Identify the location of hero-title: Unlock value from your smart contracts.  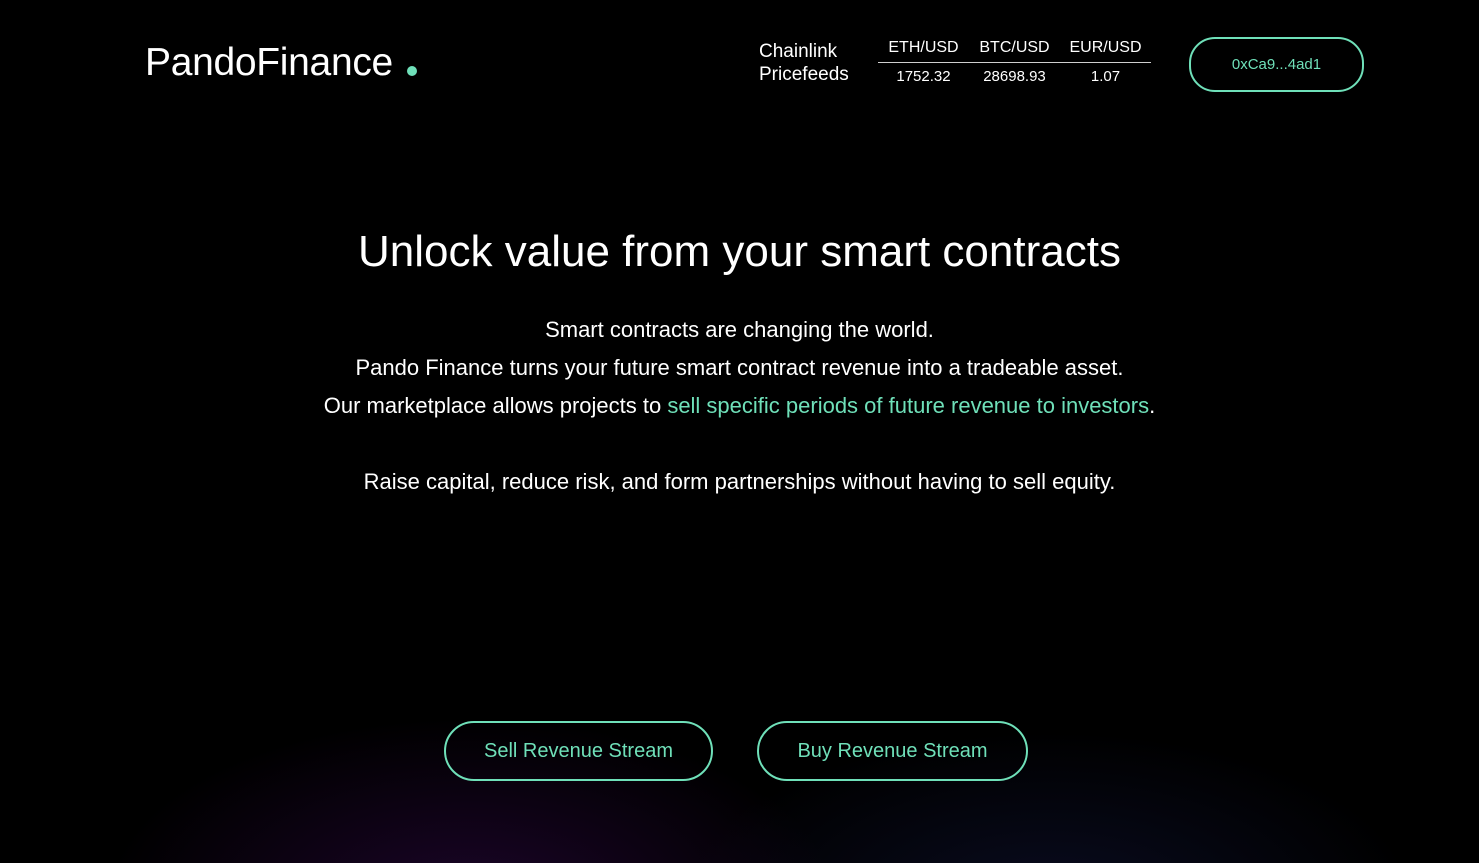
(739, 251).